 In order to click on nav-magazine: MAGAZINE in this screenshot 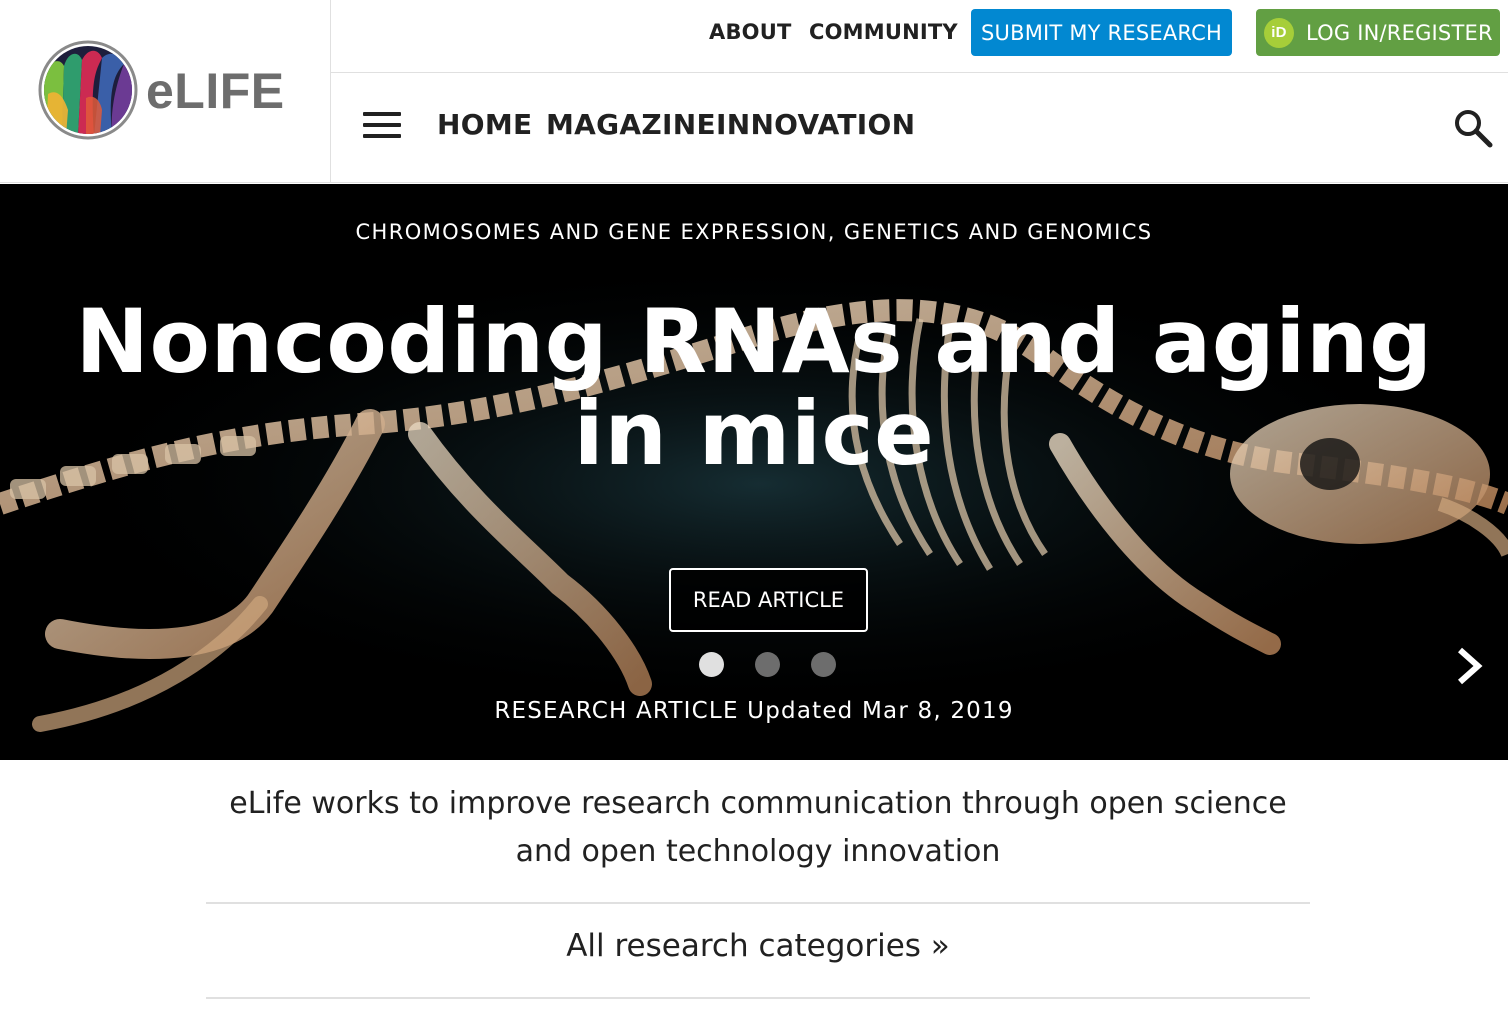, I will do `click(631, 124)`.